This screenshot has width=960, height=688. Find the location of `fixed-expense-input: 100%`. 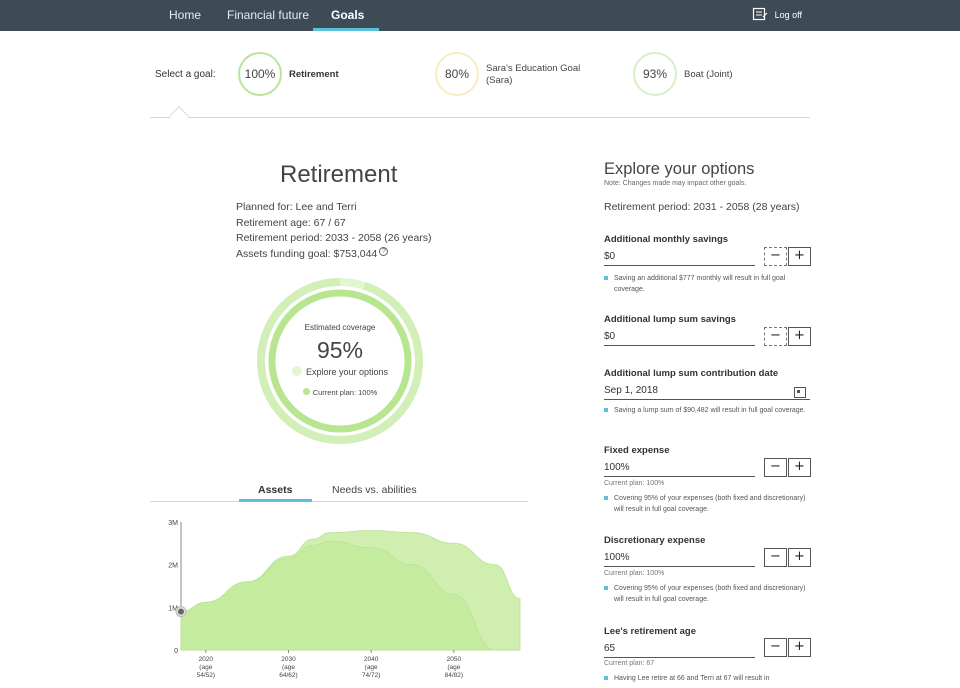

fixed-expense-input: 100% is located at coordinates (679, 468).